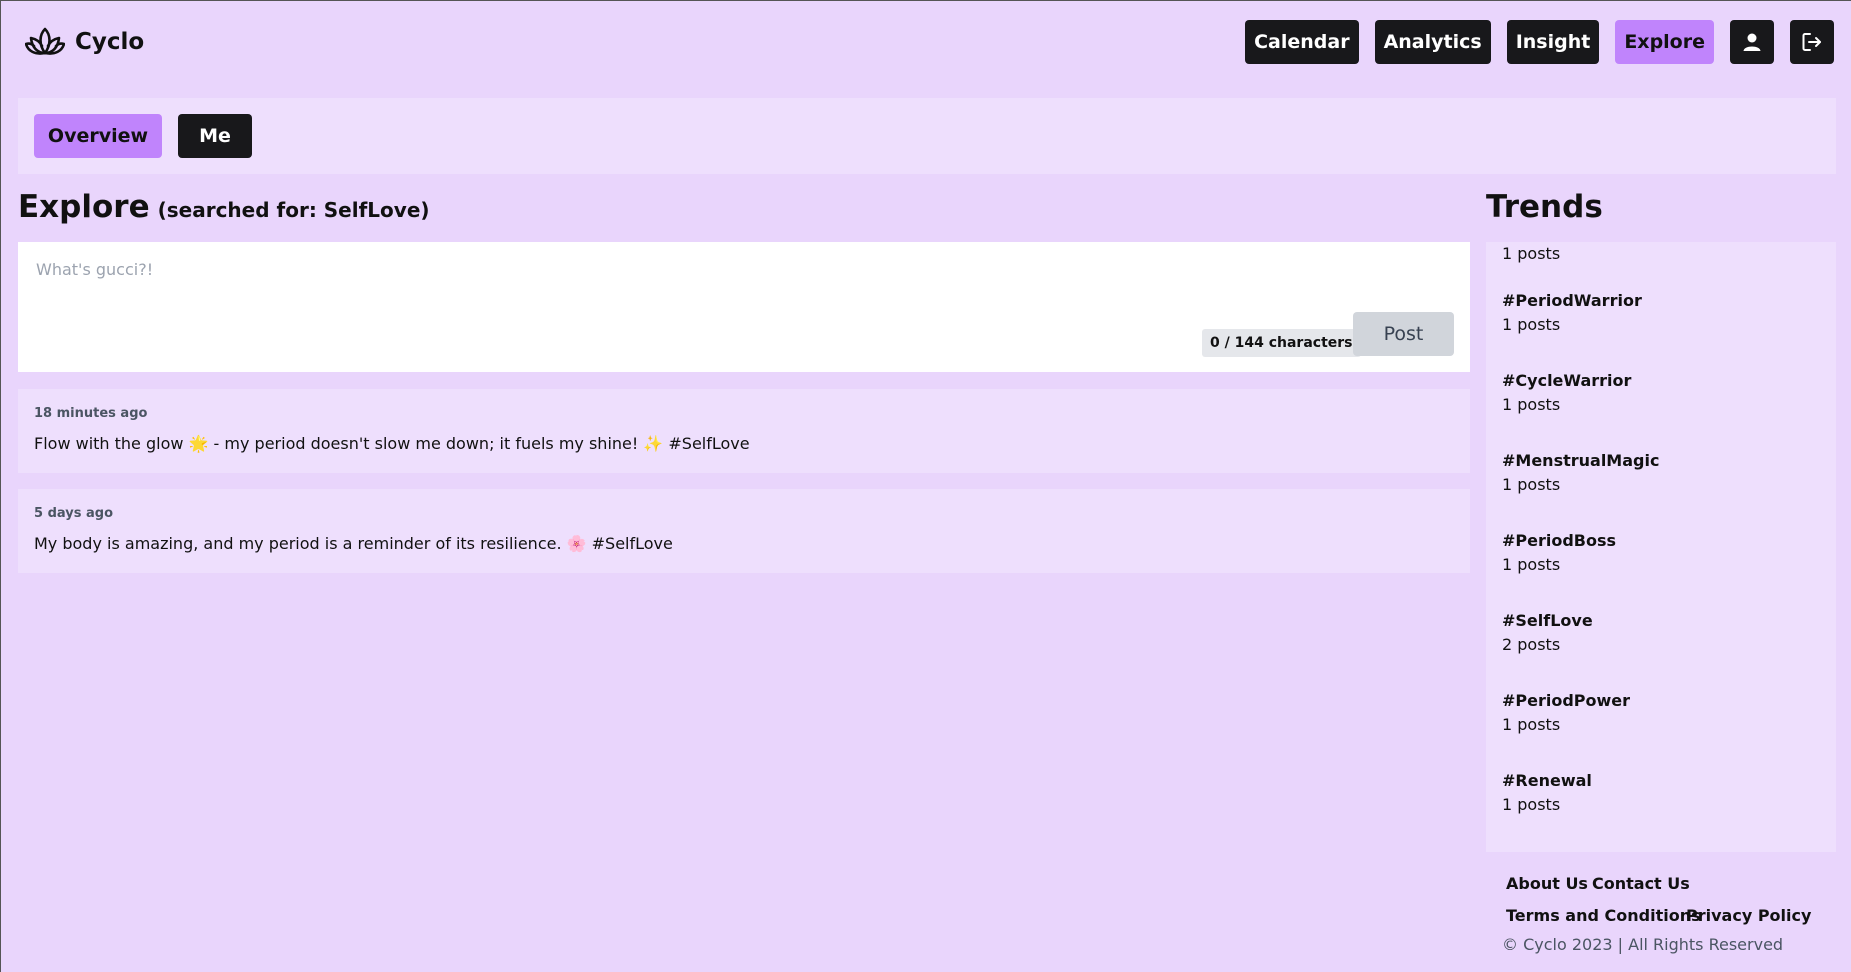 This screenshot has height=972, width=1851. I want to click on trend-count: 2 posts, so click(1531, 644).